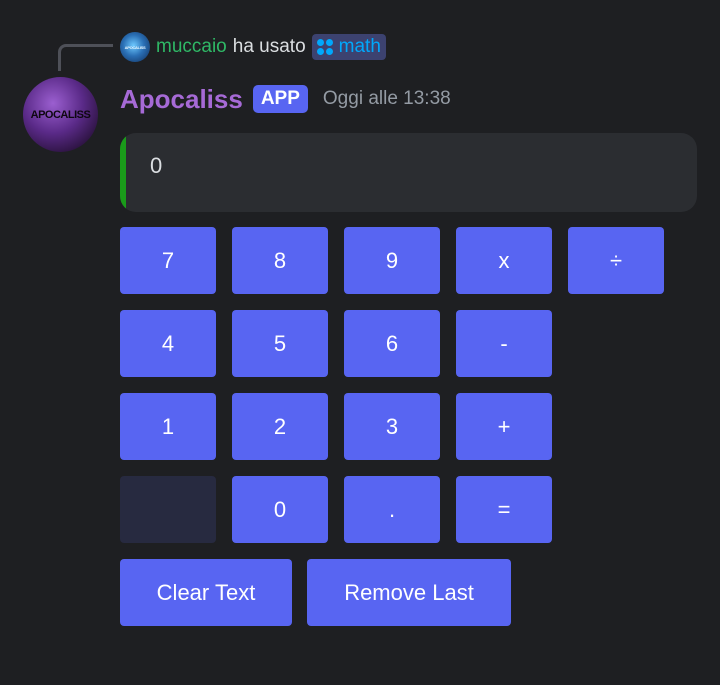 The image size is (720, 685). I want to click on command-chip: math, so click(348, 47).